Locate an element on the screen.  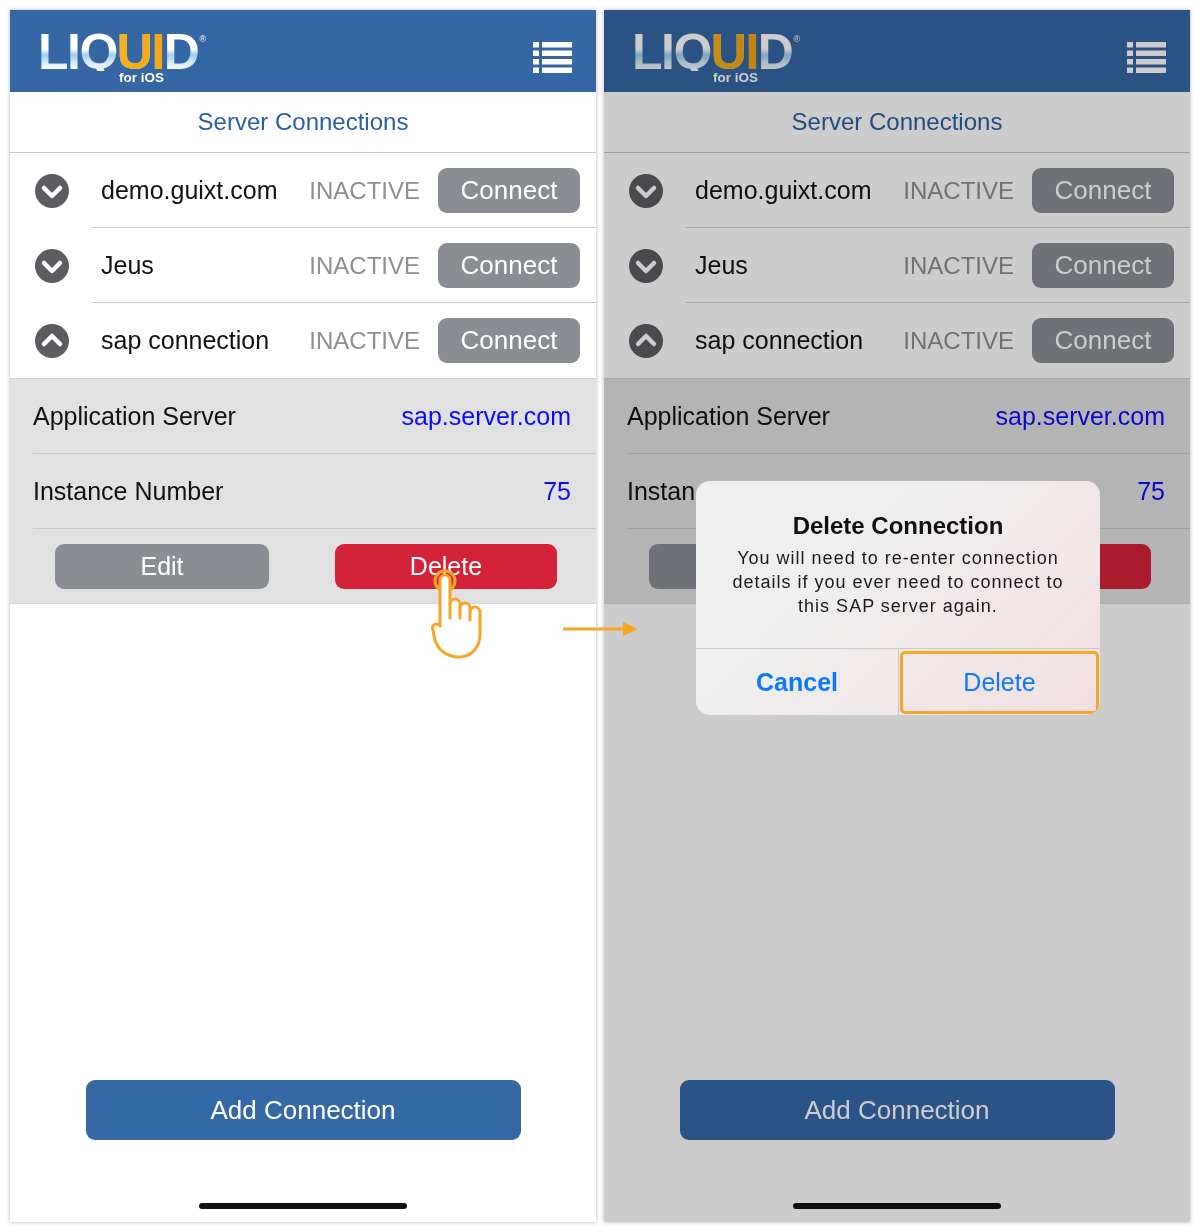
cancel-button: Cancel is located at coordinates (797, 682).